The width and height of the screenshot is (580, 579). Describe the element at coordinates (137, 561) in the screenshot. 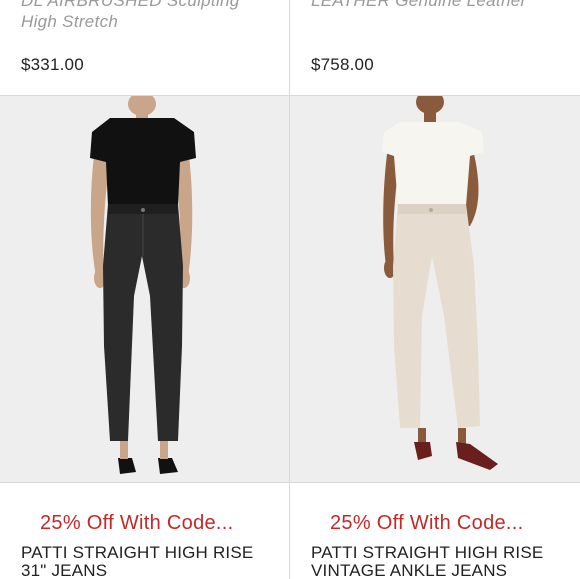

I see `product-name: PATTI STRAIGHT HIGH RISE 31" JEANS` at that location.